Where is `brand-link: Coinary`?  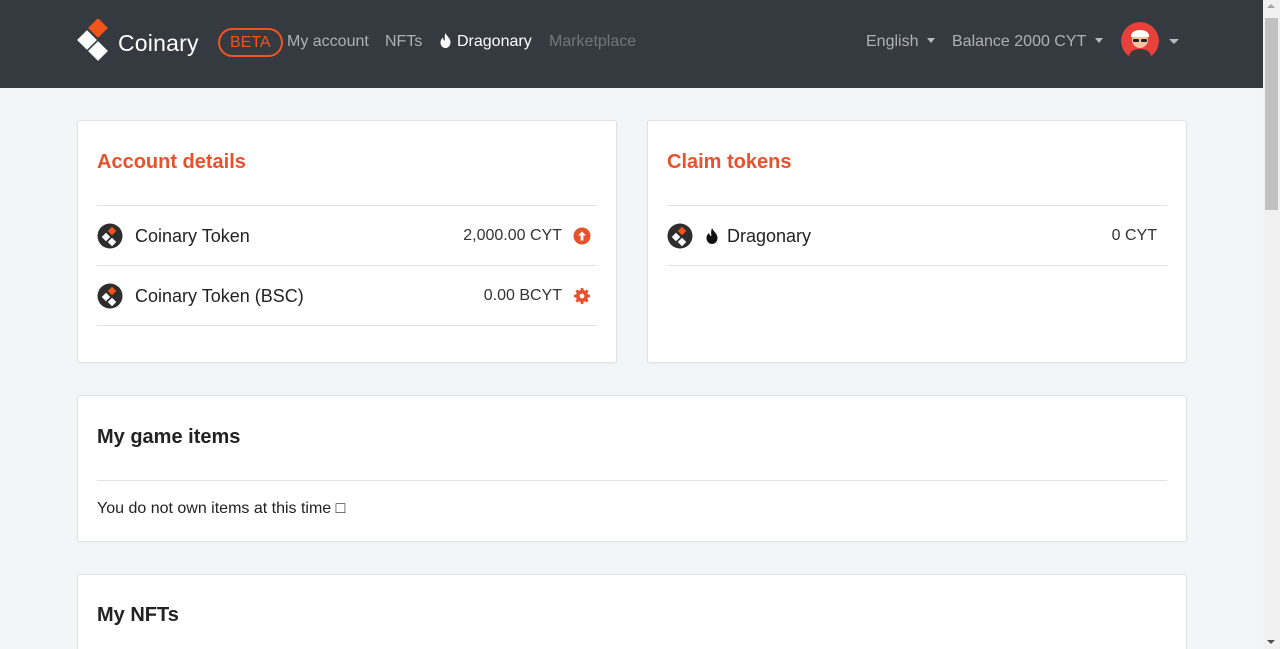
brand-link: Coinary is located at coordinates (138, 43).